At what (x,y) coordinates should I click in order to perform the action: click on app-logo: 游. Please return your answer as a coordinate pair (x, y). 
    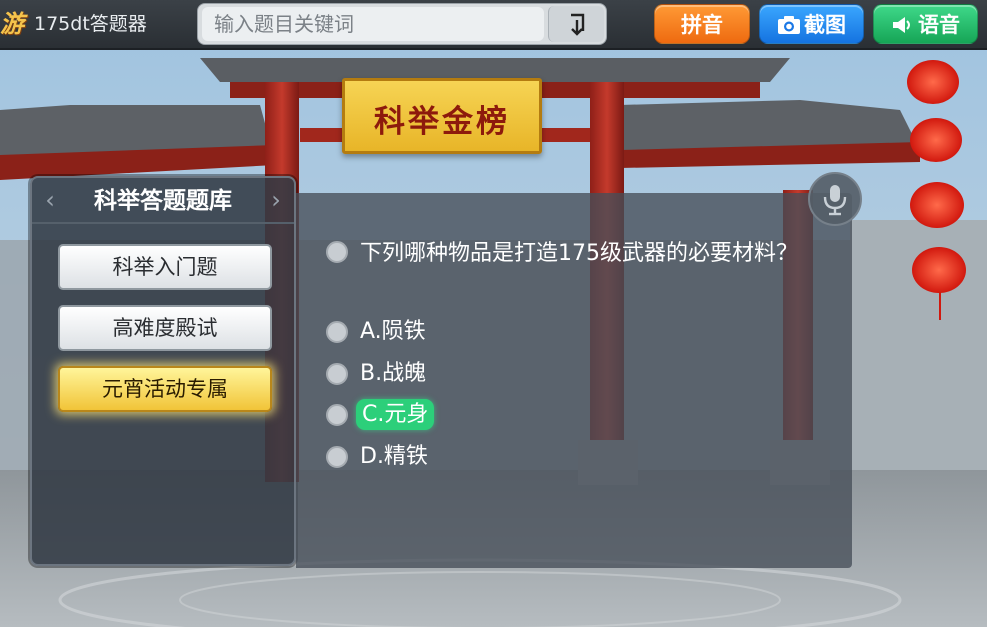
    Looking at the image, I should click on (12, 23).